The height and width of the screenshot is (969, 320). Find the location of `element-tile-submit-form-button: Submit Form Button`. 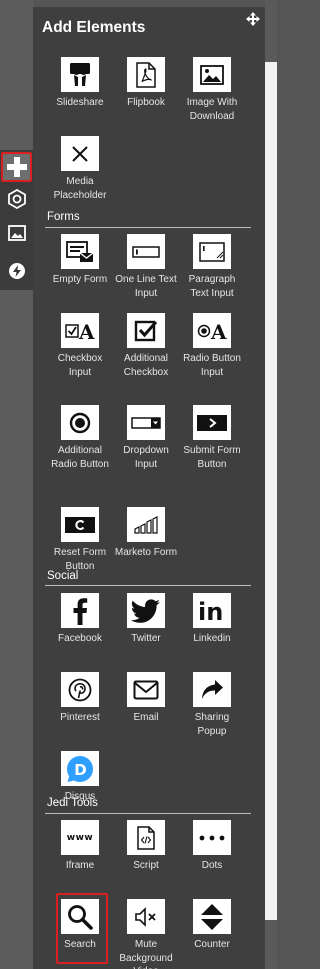

element-tile-submit-form-button: Submit Form Button is located at coordinates (212, 445).